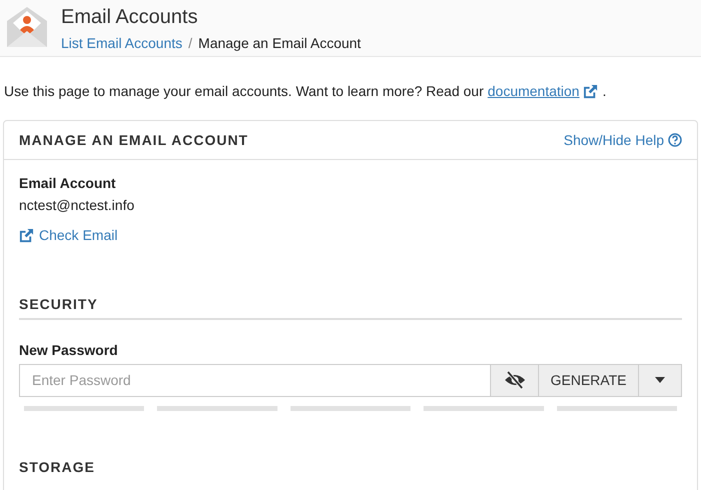  What do you see at coordinates (604, 91) in the screenshot?
I see `intro-period: .` at bounding box center [604, 91].